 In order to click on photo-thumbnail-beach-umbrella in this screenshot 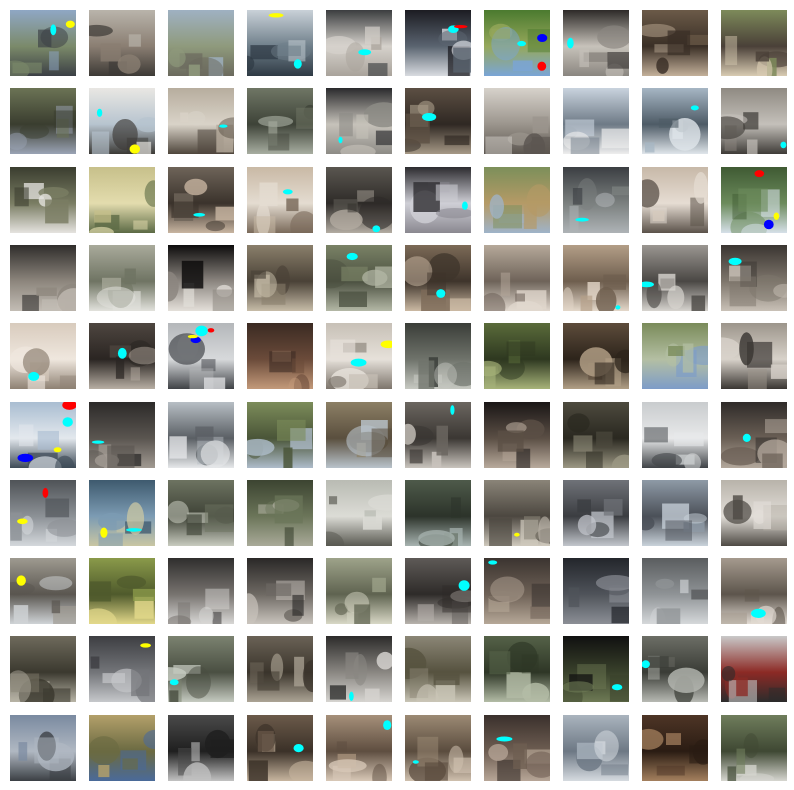, I will do `click(359, 513)`.